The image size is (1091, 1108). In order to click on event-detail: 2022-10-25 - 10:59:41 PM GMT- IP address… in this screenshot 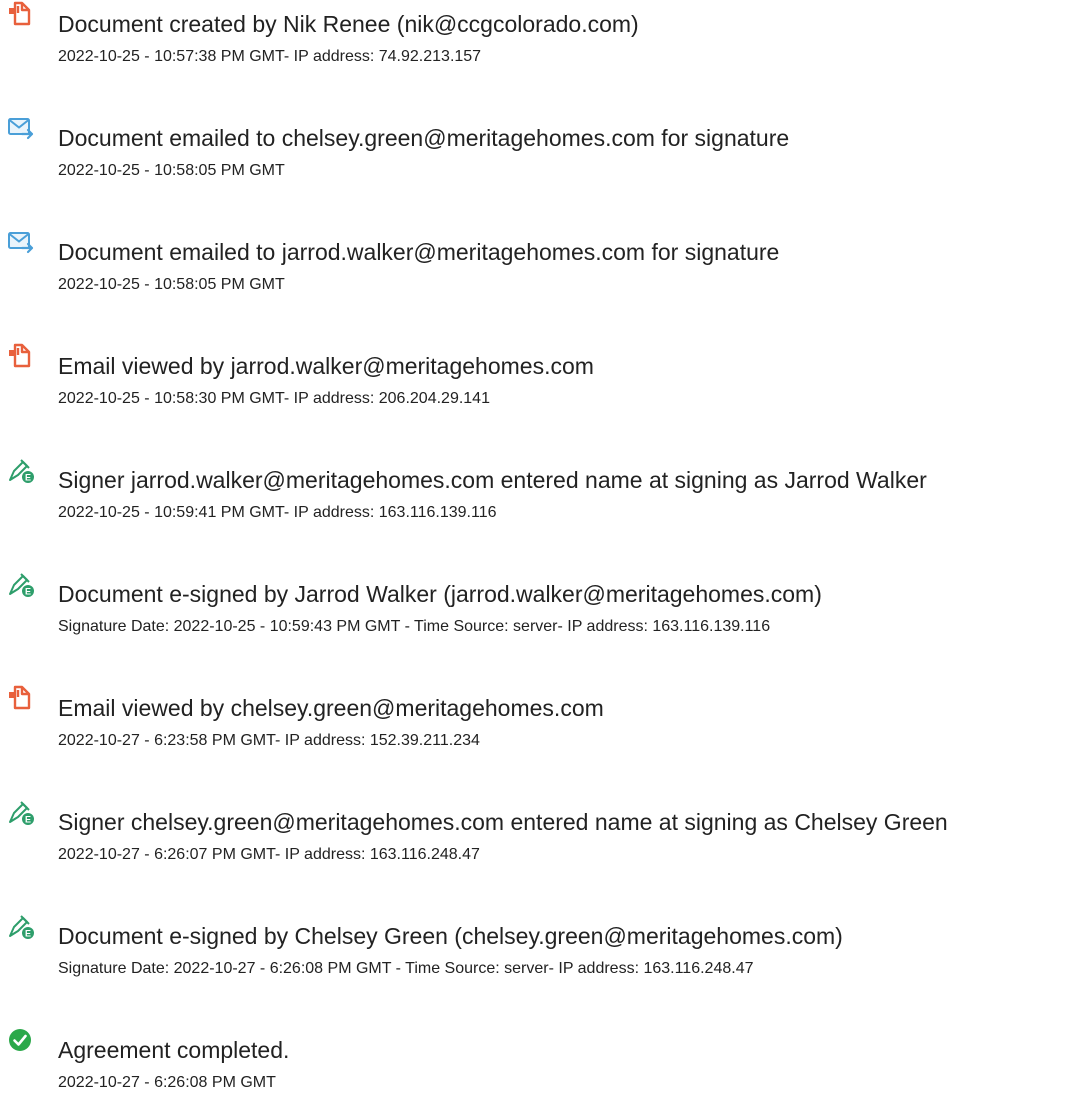, I will do `click(277, 512)`.